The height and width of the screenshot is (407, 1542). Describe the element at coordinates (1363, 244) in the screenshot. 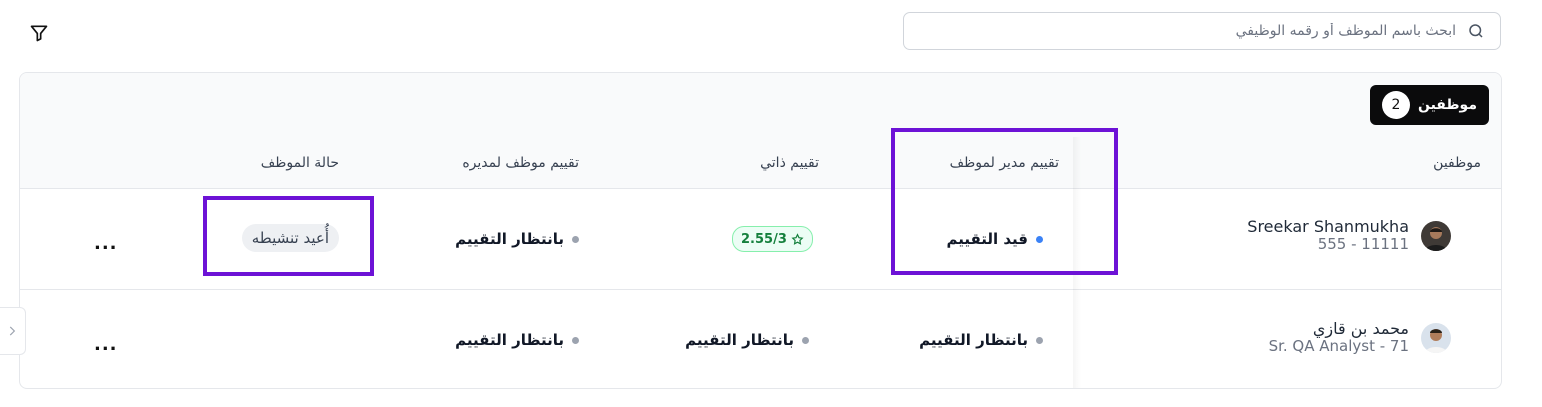

I see `employee-subtitle: 11111 - 555` at that location.